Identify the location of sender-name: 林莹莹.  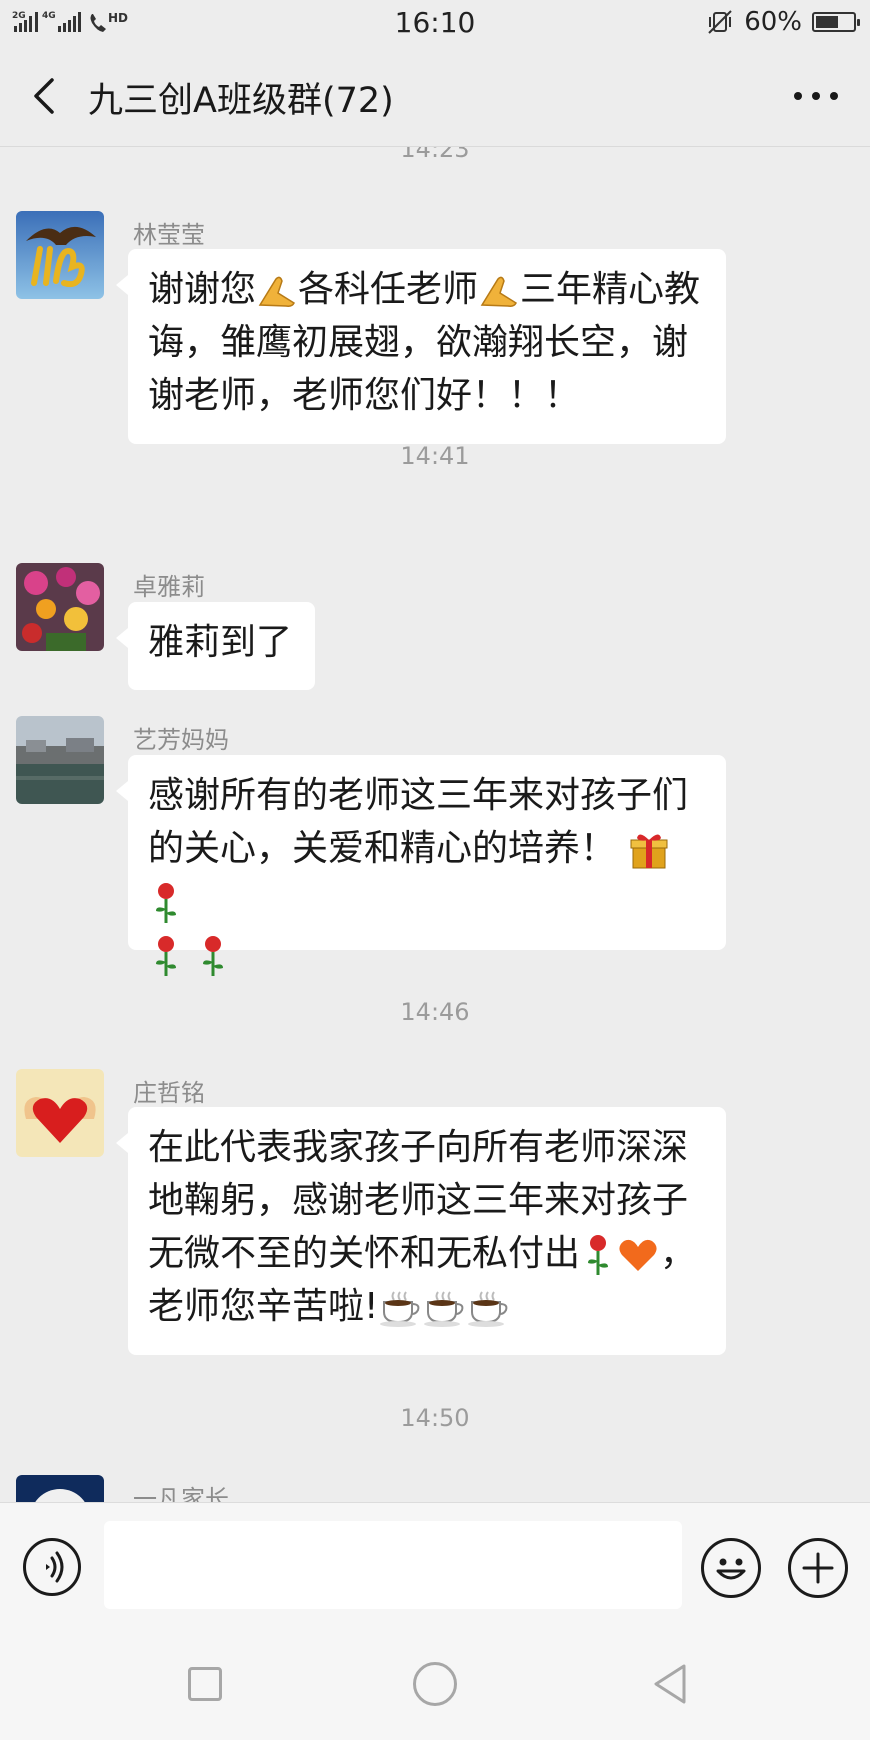
(169, 235).